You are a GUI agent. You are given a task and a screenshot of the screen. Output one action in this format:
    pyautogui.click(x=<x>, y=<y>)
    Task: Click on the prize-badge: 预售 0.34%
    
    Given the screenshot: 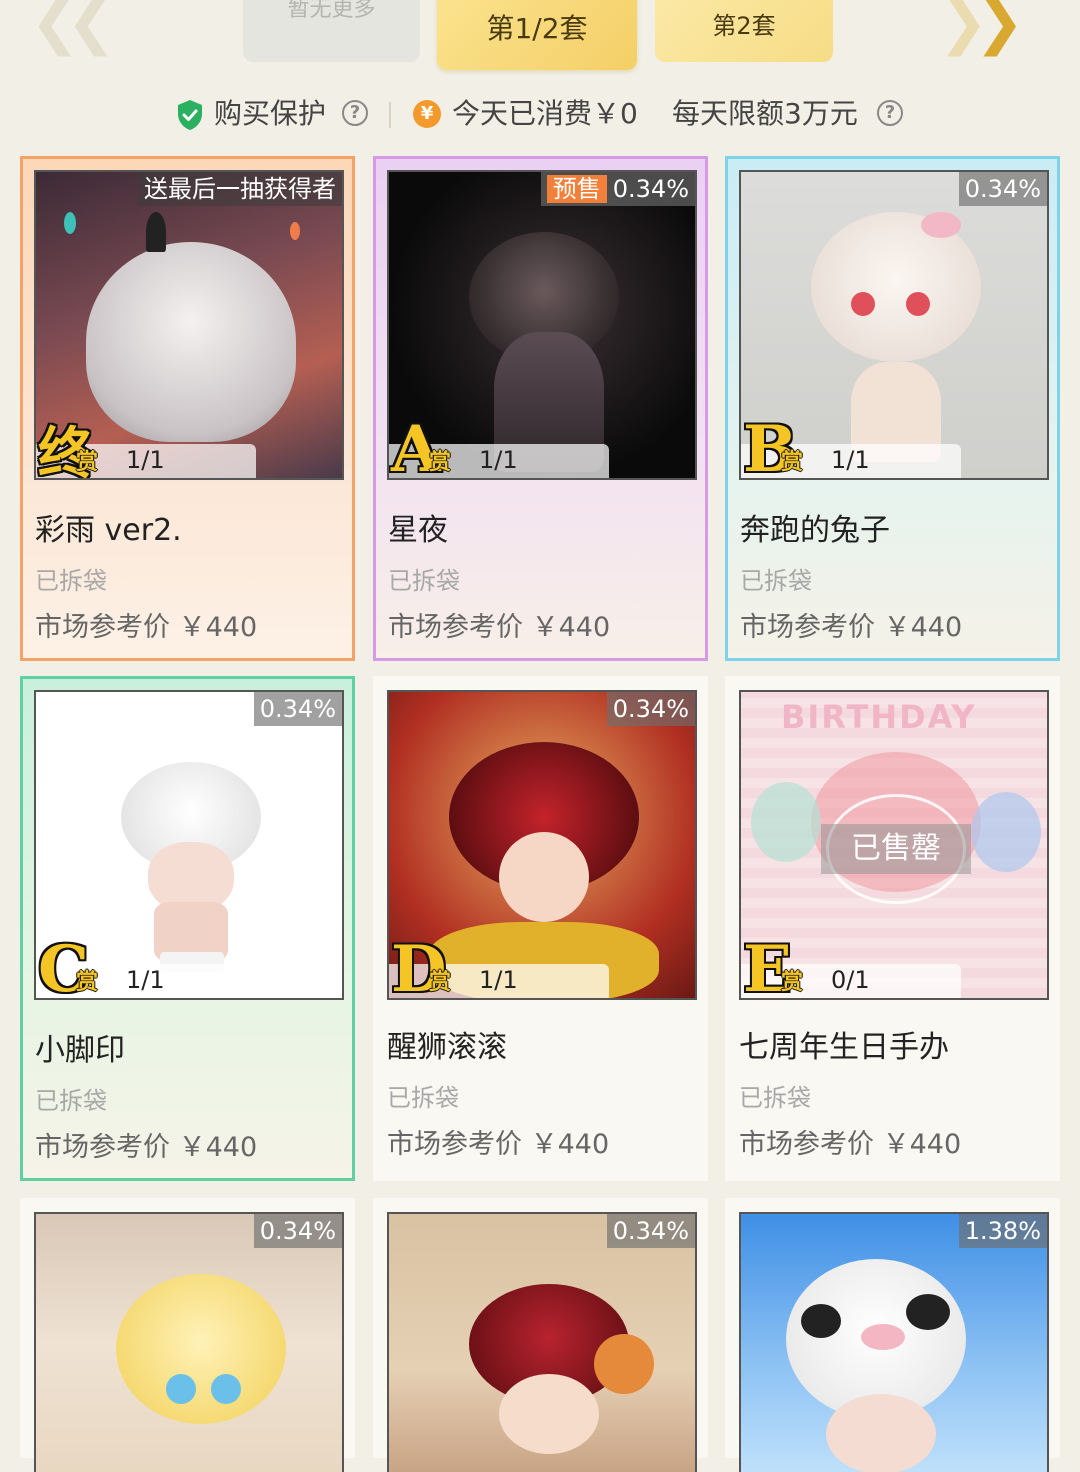 What is the action you would take?
    pyautogui.click(x=617, y=189)
    